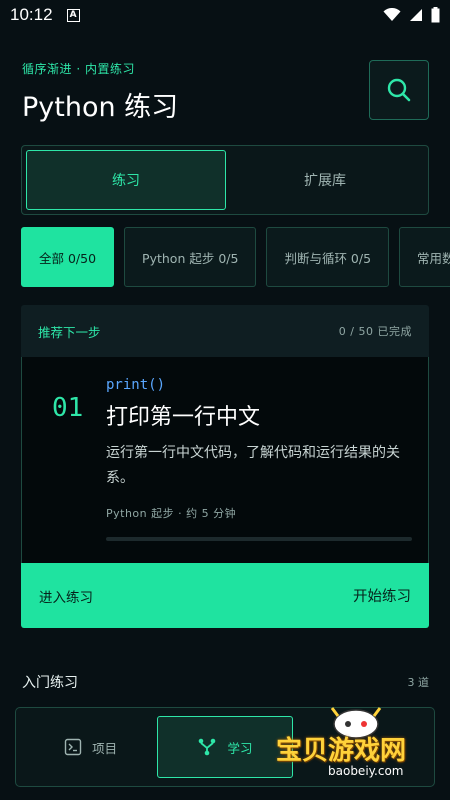  Describe the element at coordinates (225, 595) in the screenshot. I see `start-exercise-button: 进入练习 开始练习` at that location.